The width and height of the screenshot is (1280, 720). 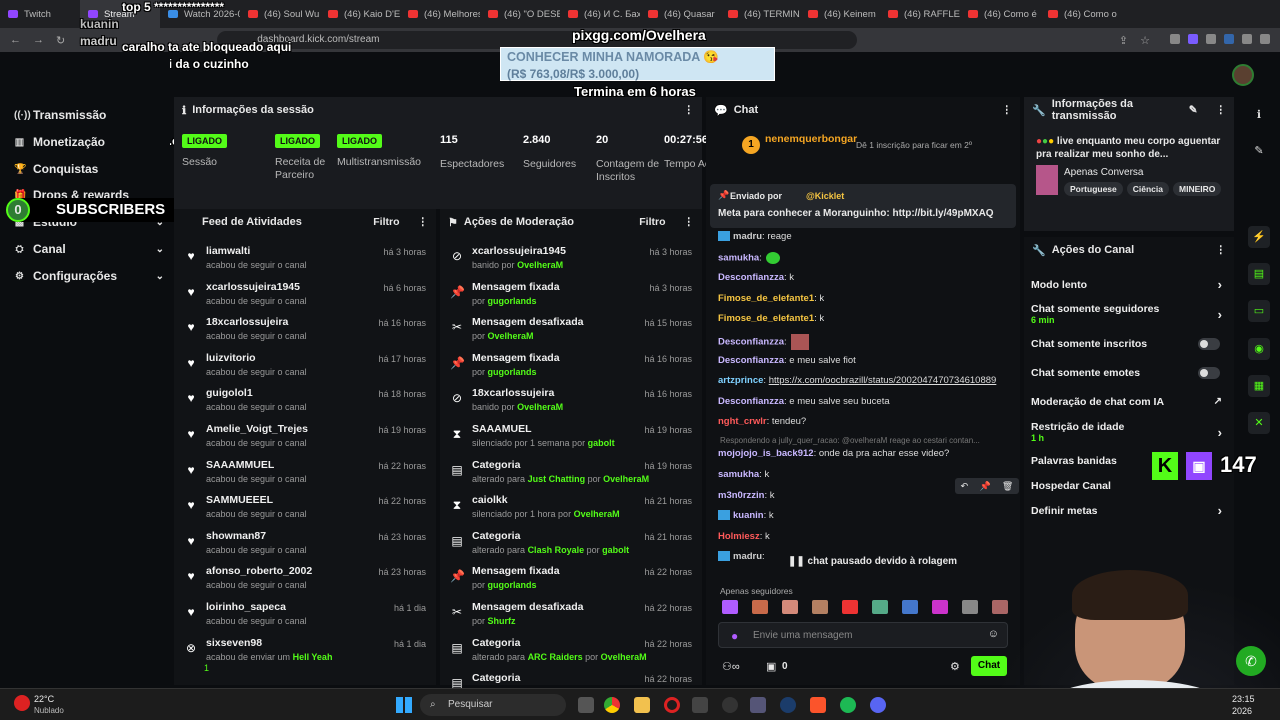 I want to click on chat-message: Desconfianzza:, so click(x=763, y=342).